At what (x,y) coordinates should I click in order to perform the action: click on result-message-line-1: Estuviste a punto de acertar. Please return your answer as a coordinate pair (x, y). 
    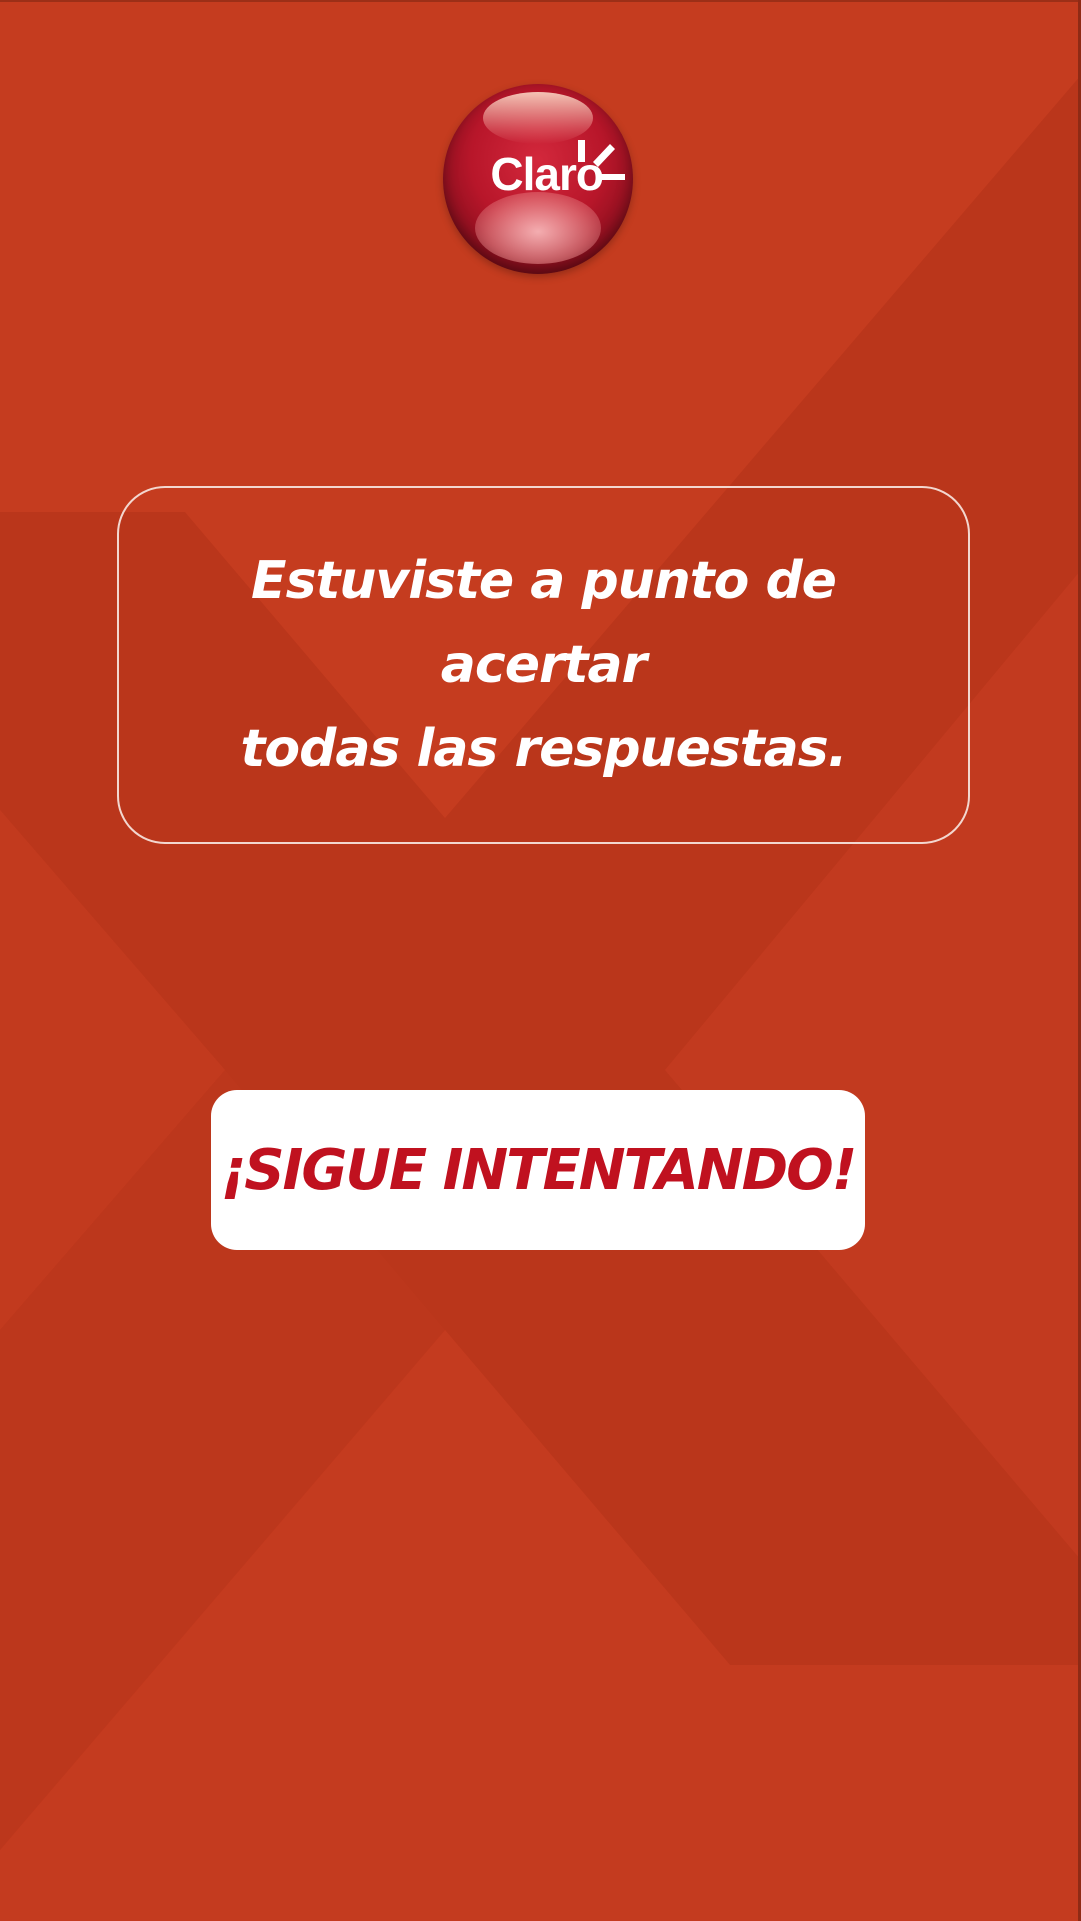
    Looking at the image, I should click on (544, 623).